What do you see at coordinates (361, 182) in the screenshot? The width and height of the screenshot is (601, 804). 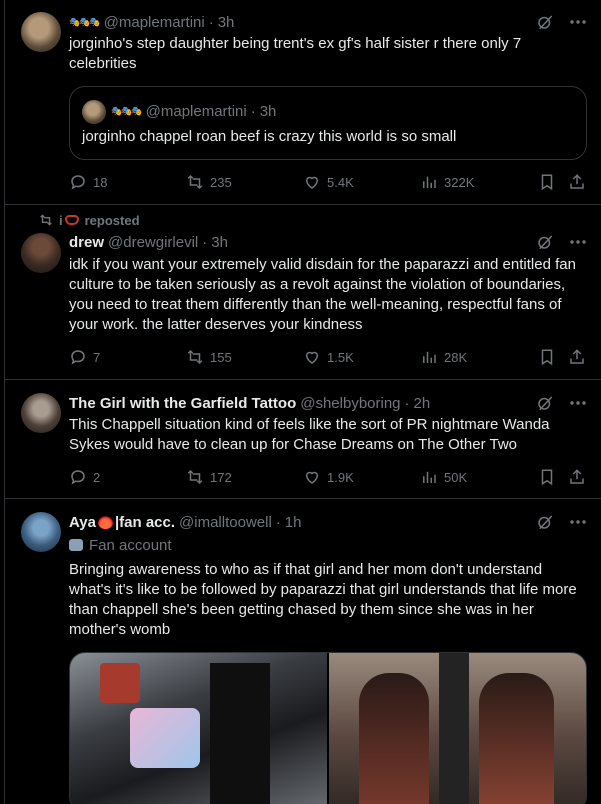 I see `like-button: 5.4K` at bounding box center [361, 182].